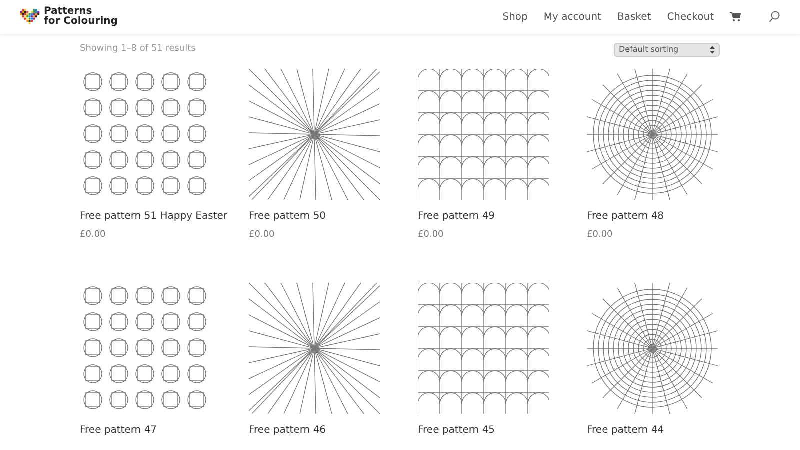 The height and width of the screenshot is (450, 800). Describe the element at coordinates (712, 50) in the screenshot. I see `up-down-arrows-icon` at that location.